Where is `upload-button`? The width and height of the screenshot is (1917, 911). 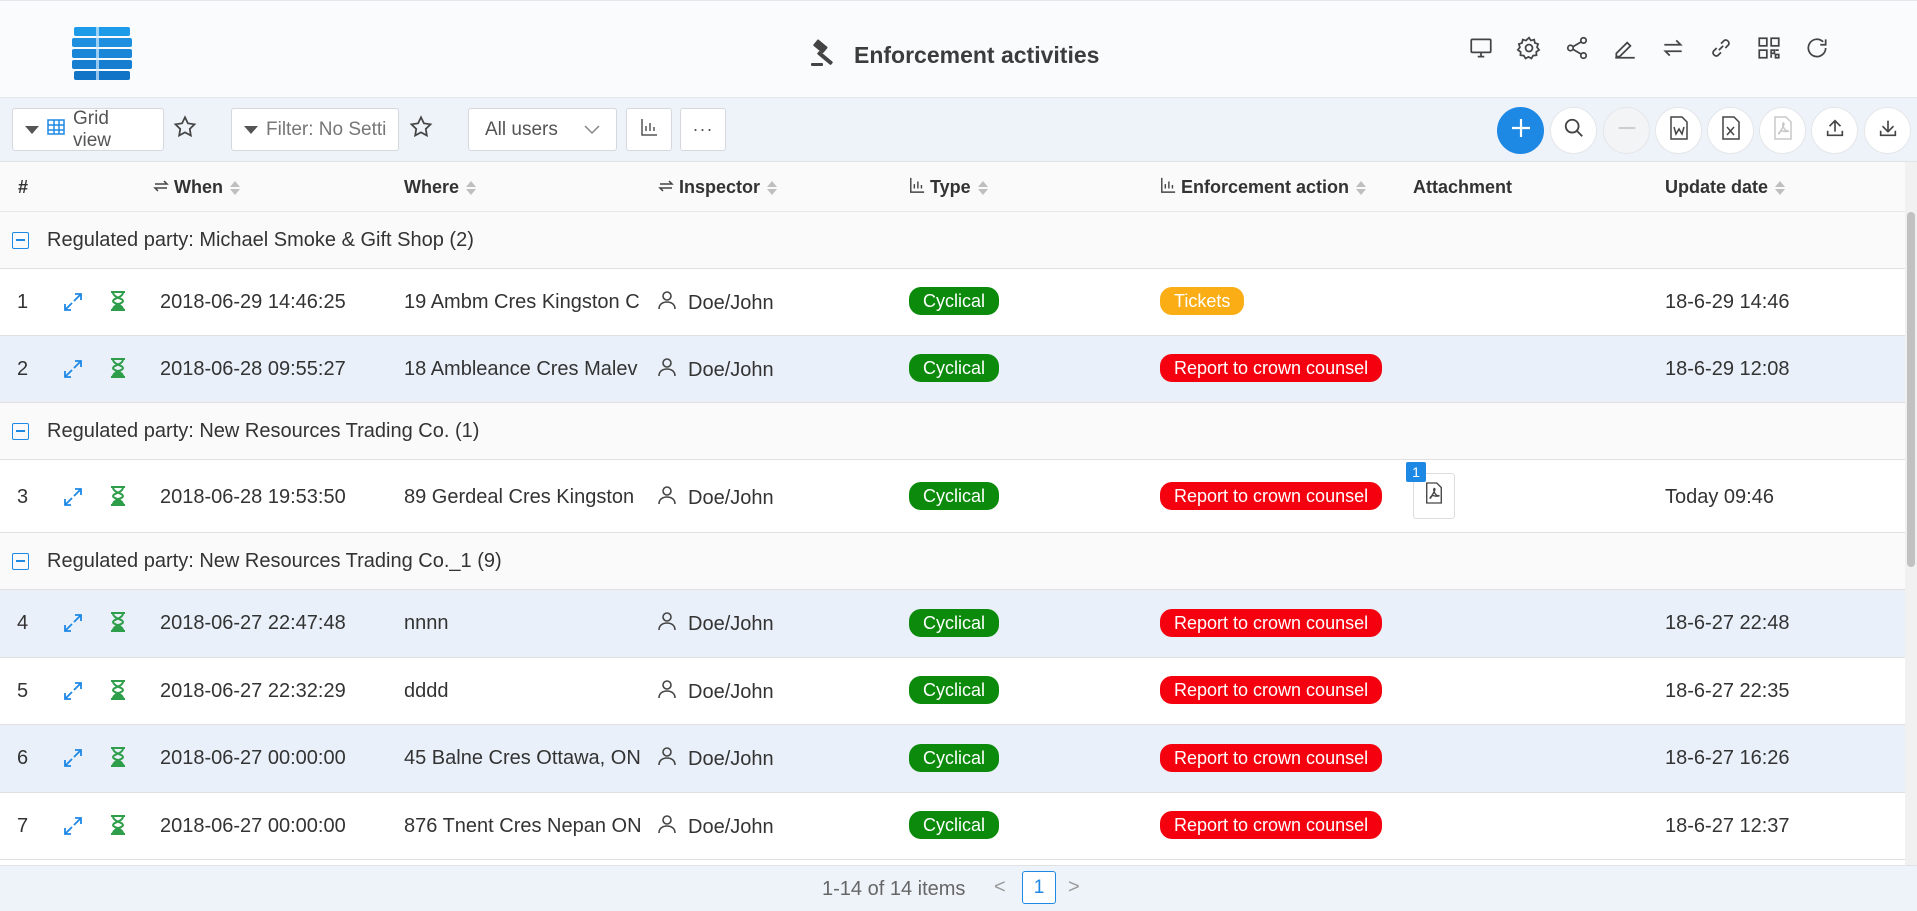 upload-button is located at coordinates (1834, 130).